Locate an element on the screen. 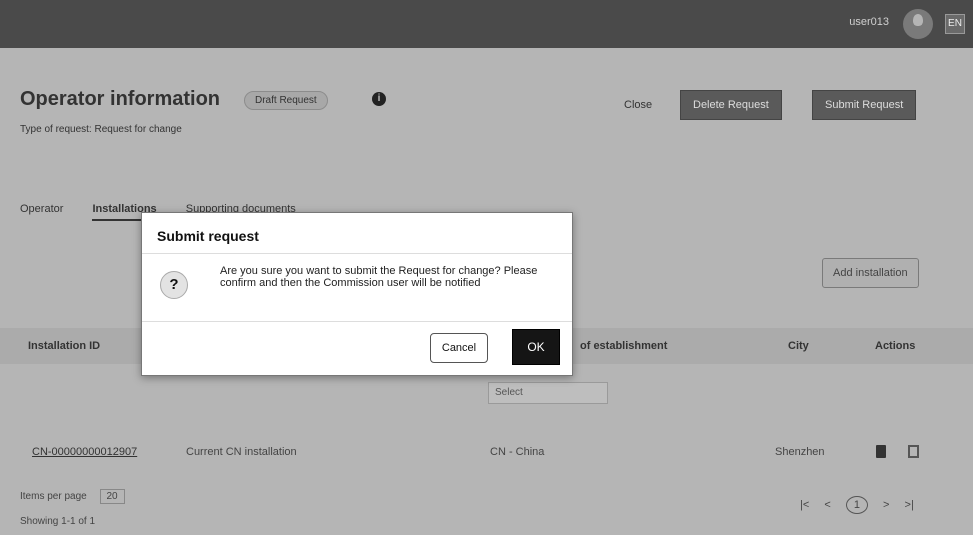  items-per-page: Items per page 20 is located at coordinates (72, 496).